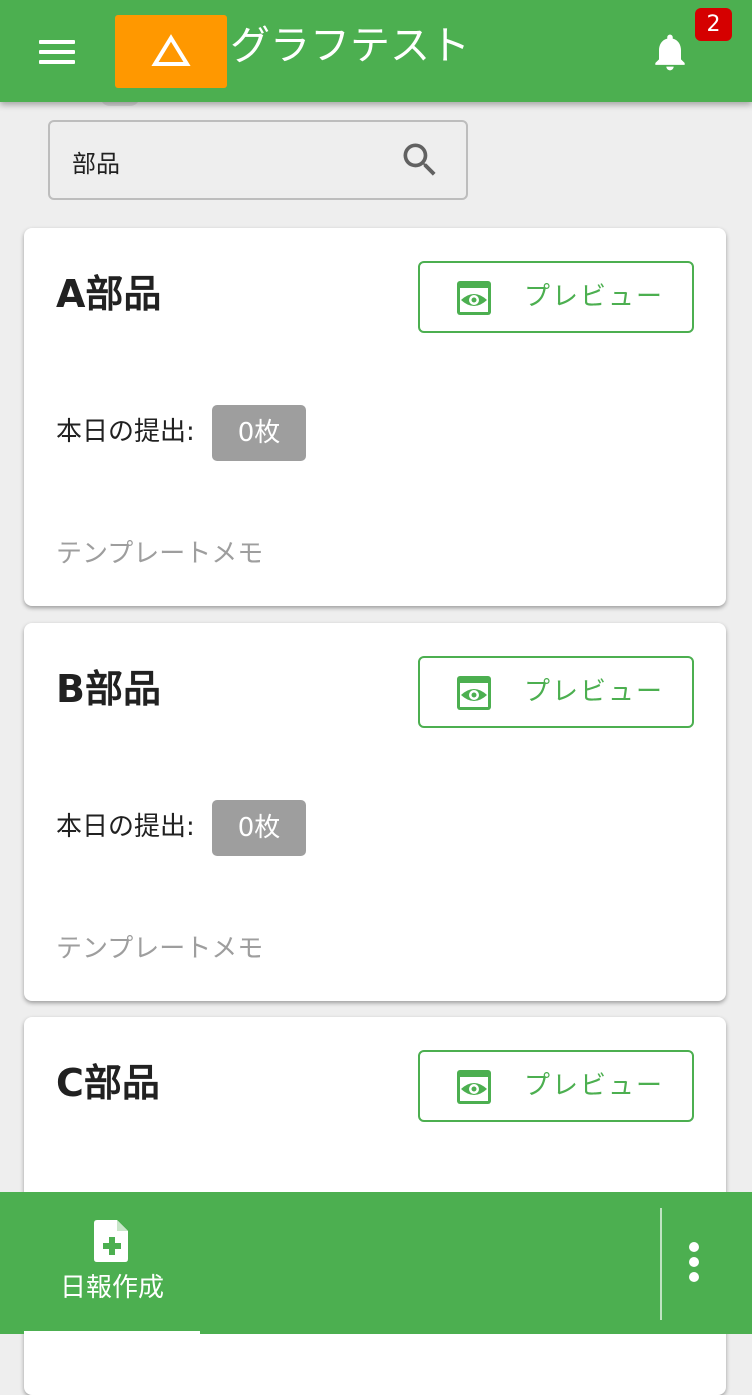  I want to click on app-header: グラフテスト 2, so click(376, 51).